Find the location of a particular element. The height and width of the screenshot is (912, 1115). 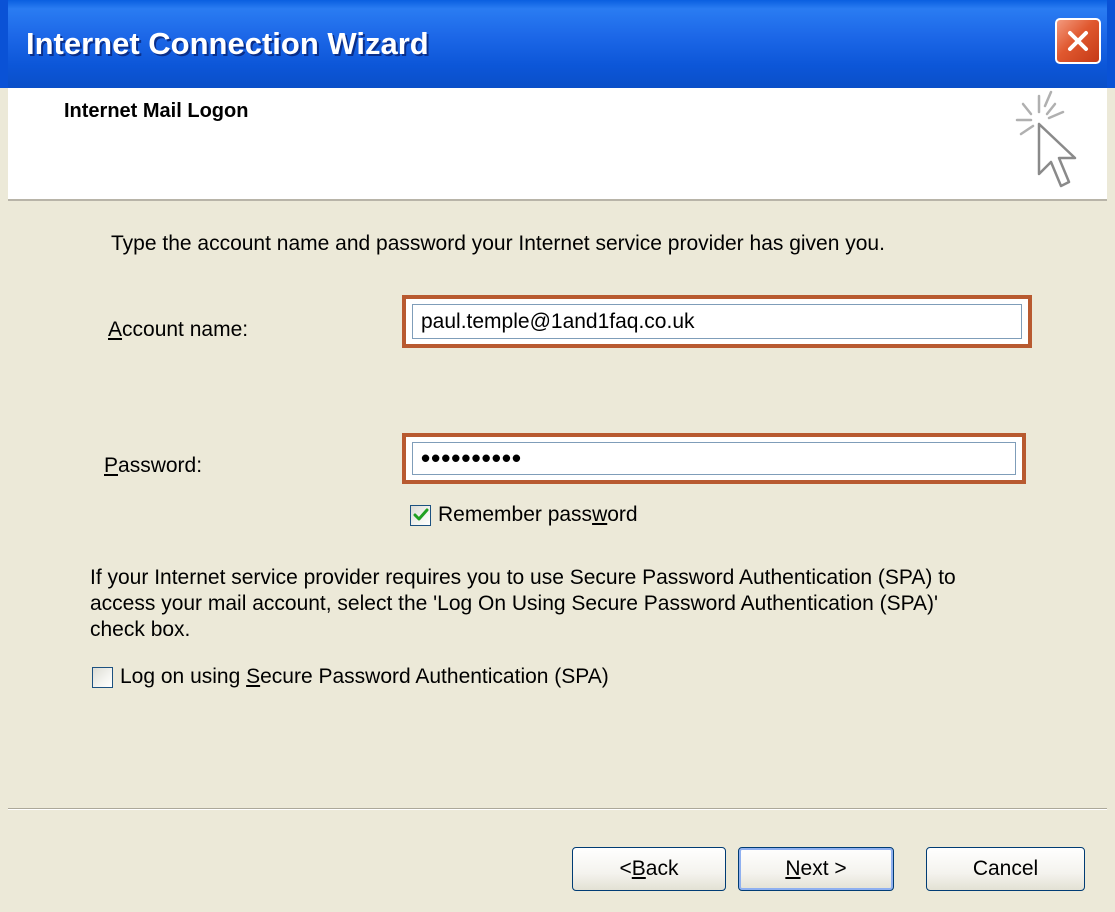

remember-password-label: Remember password is located at coordinates (538, 514).